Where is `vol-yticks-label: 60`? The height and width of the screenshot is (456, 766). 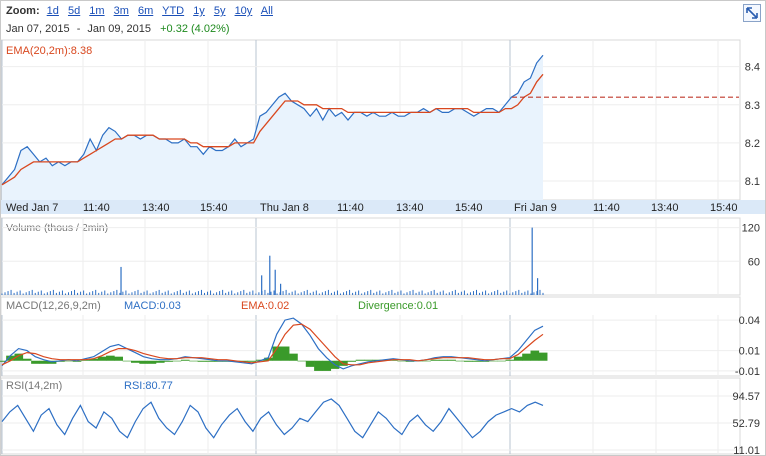
vol-yticks-label: 60 is located at coordinates (754, 262).